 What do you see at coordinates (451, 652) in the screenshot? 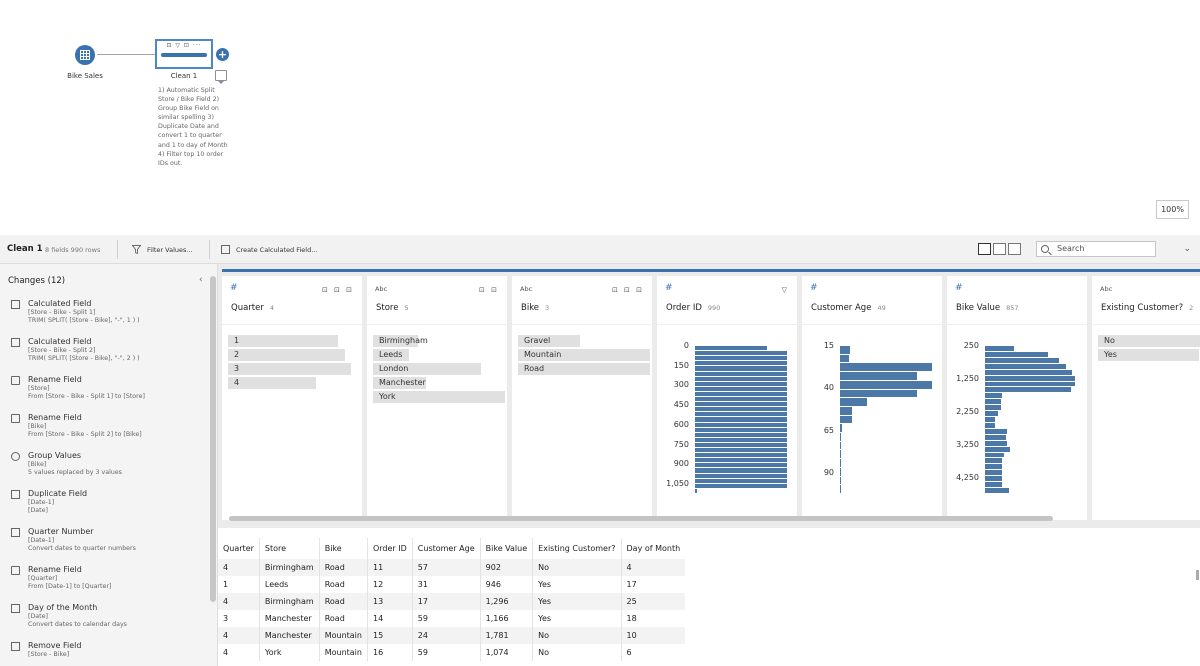
I see `table-row: 4 York Mountain 16 59 1,074 No 6` at bounding box center [451, 652].